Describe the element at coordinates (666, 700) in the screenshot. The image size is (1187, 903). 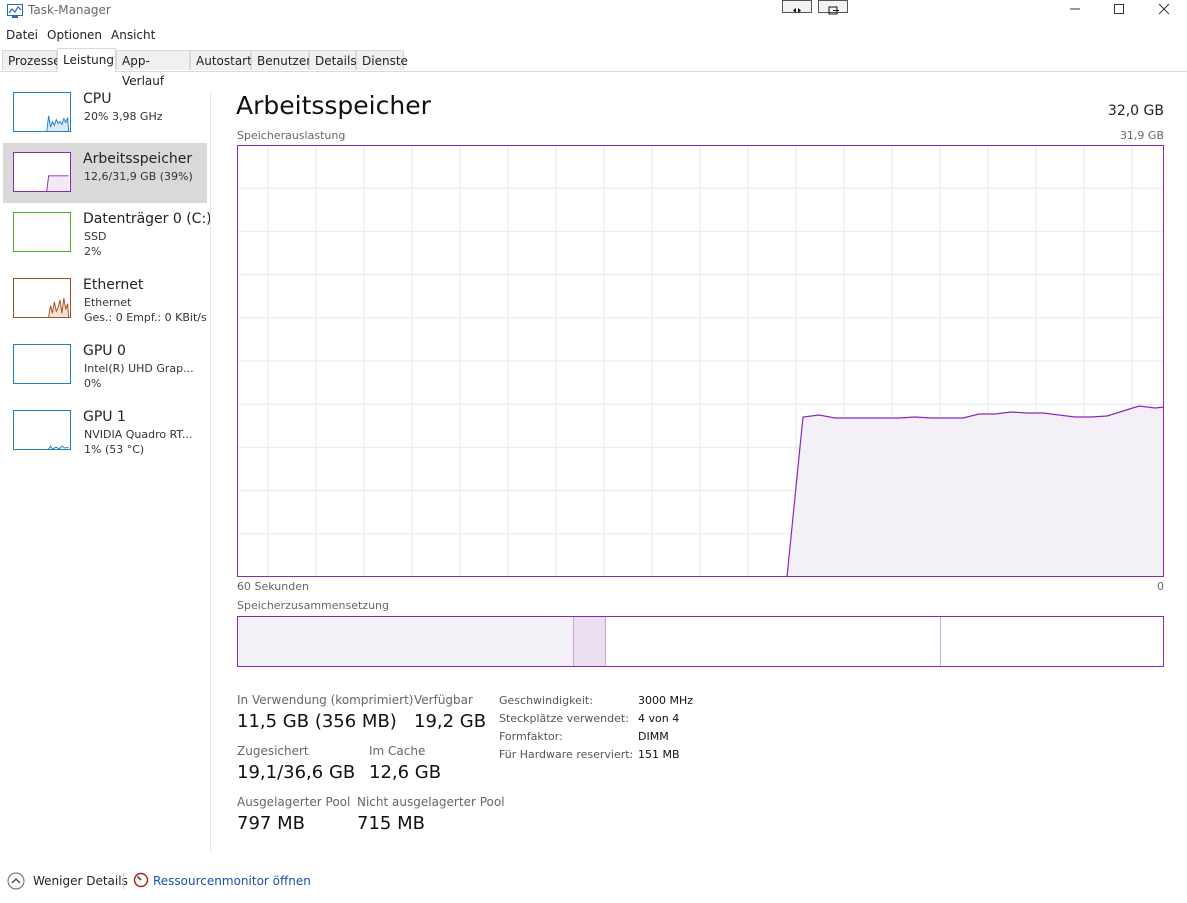
I see `detail-value: 3000 MHz` at that location.